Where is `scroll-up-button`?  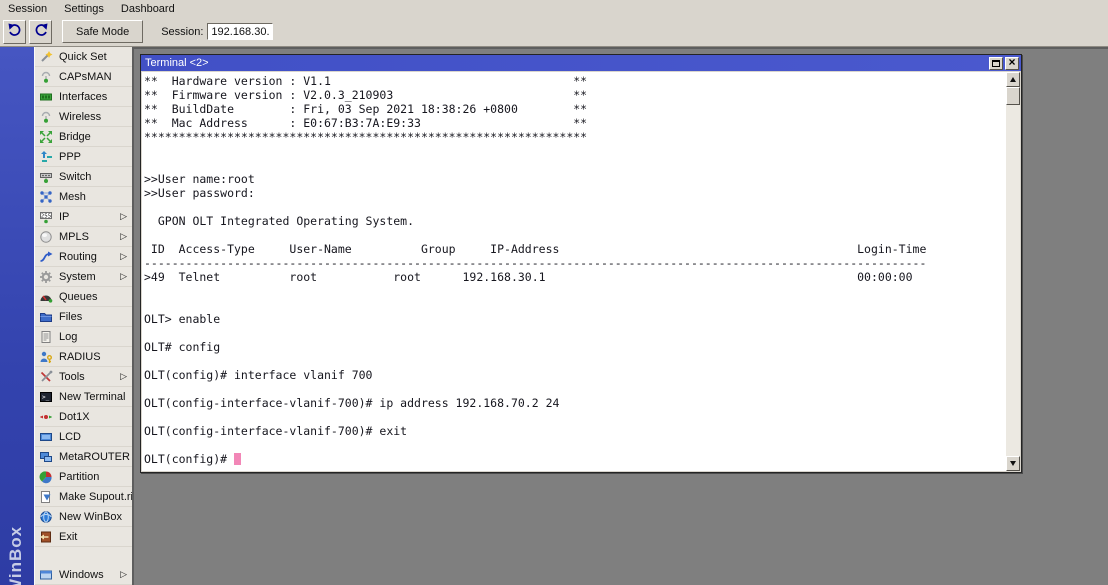 scroll-up-button is located at coordinates (1013, 79).